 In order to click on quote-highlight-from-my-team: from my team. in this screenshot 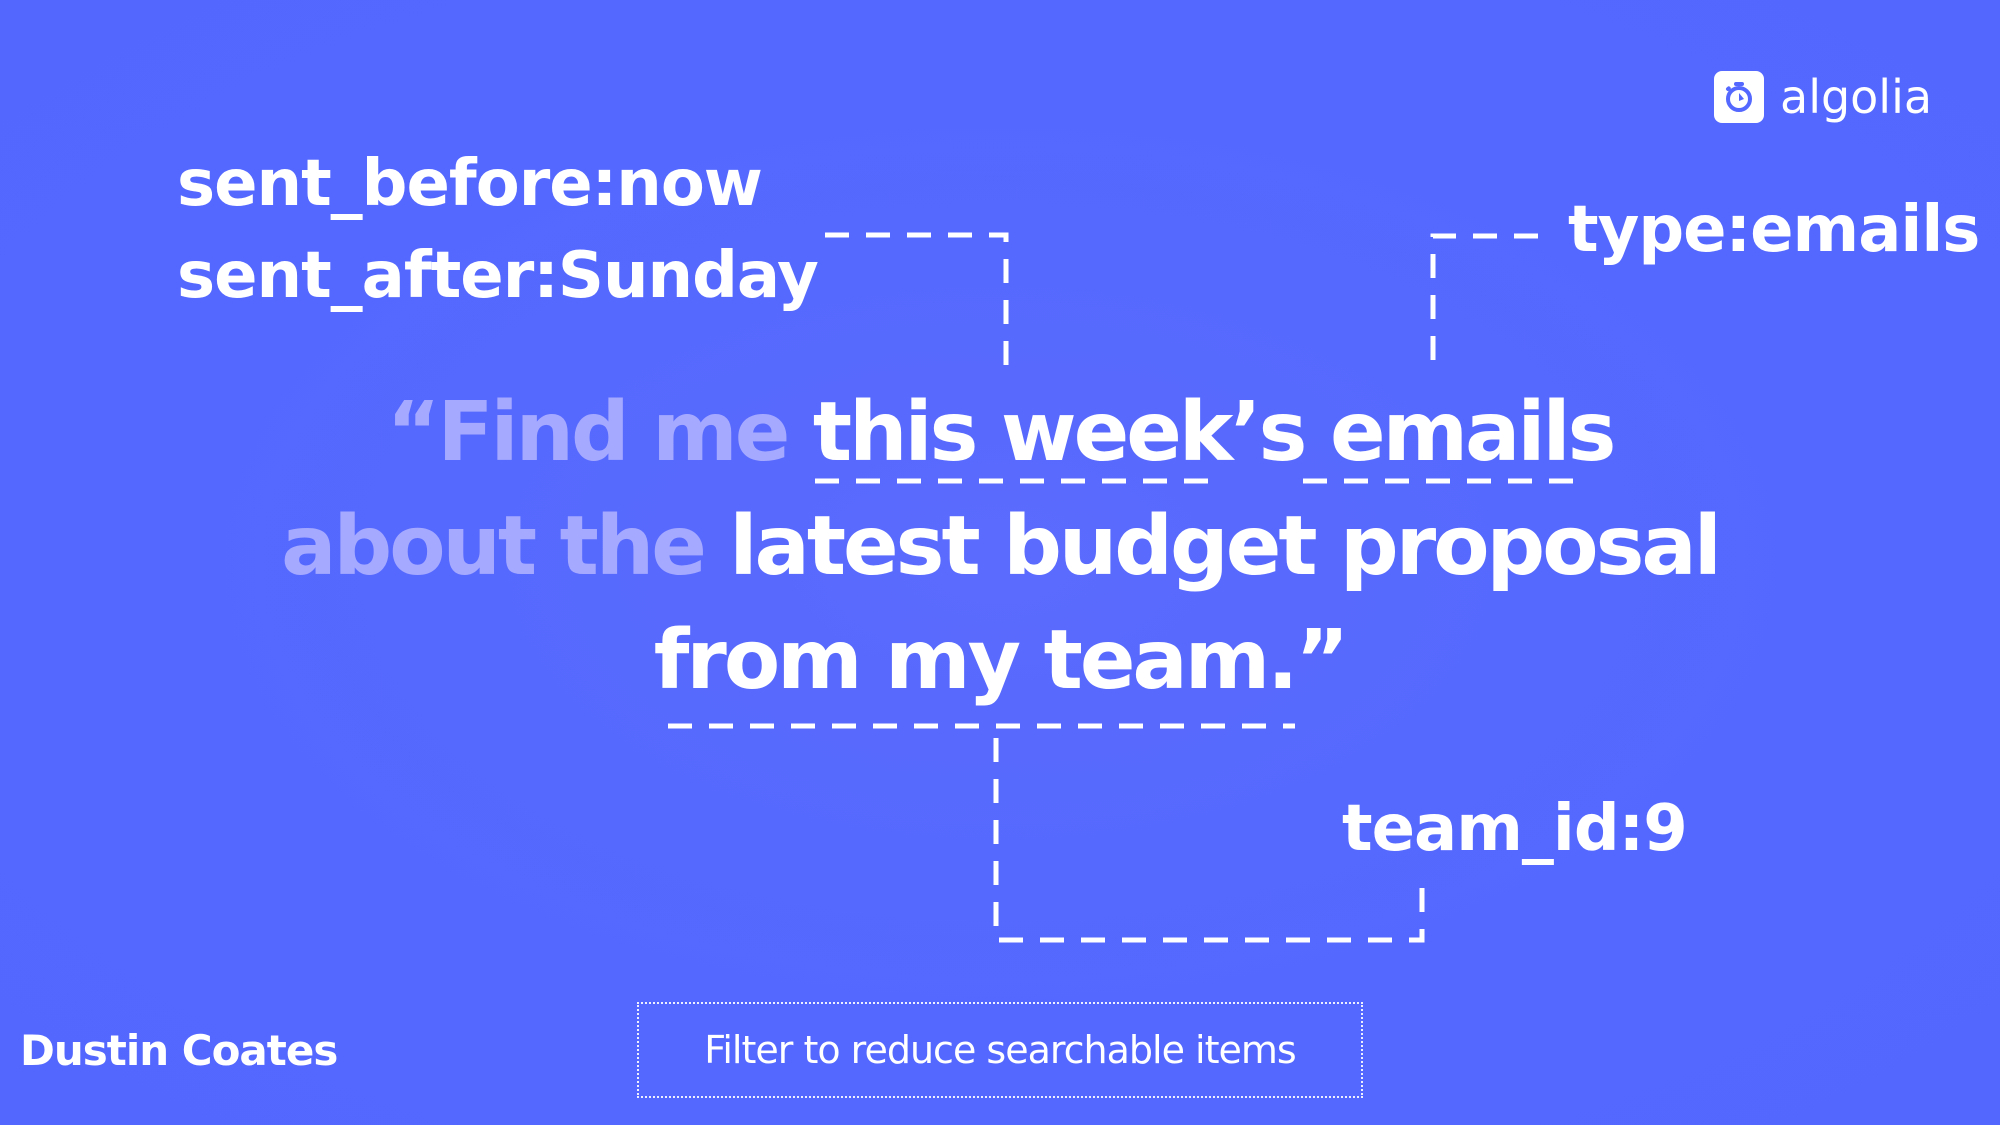, I will do `click(976, 660)`.